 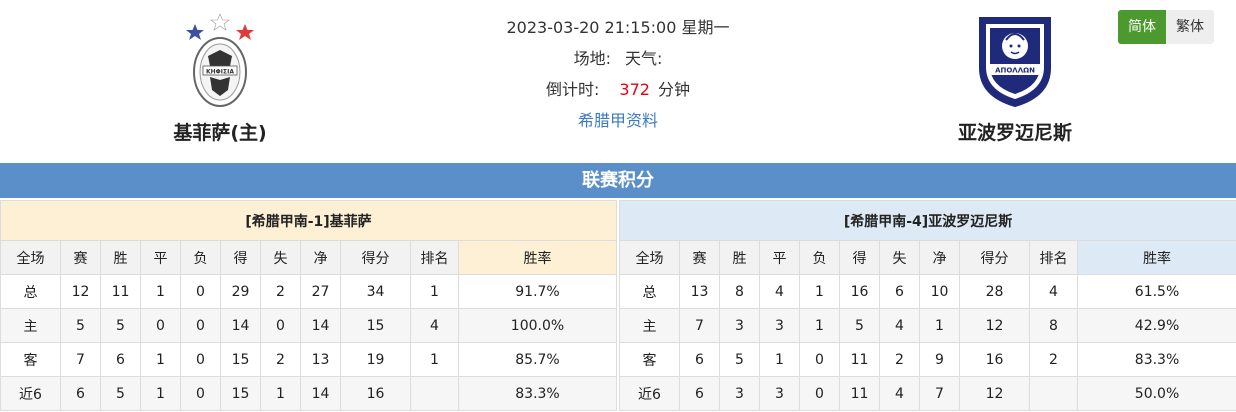 I want to click on table-cell: 34, so click(x=375, y=291).